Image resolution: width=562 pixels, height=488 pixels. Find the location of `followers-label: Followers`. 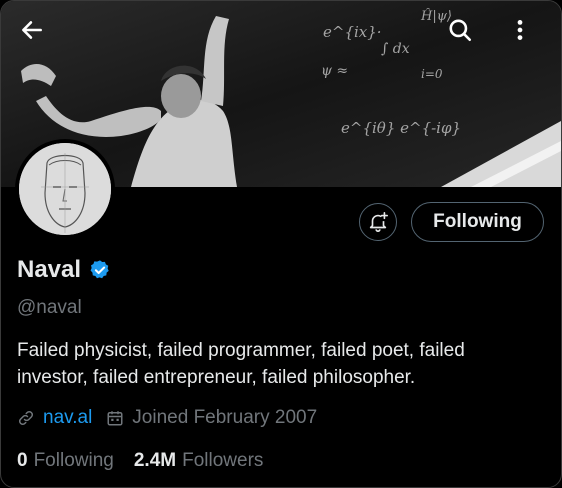

followers-label: Followers is located at coordinates (223, 460).